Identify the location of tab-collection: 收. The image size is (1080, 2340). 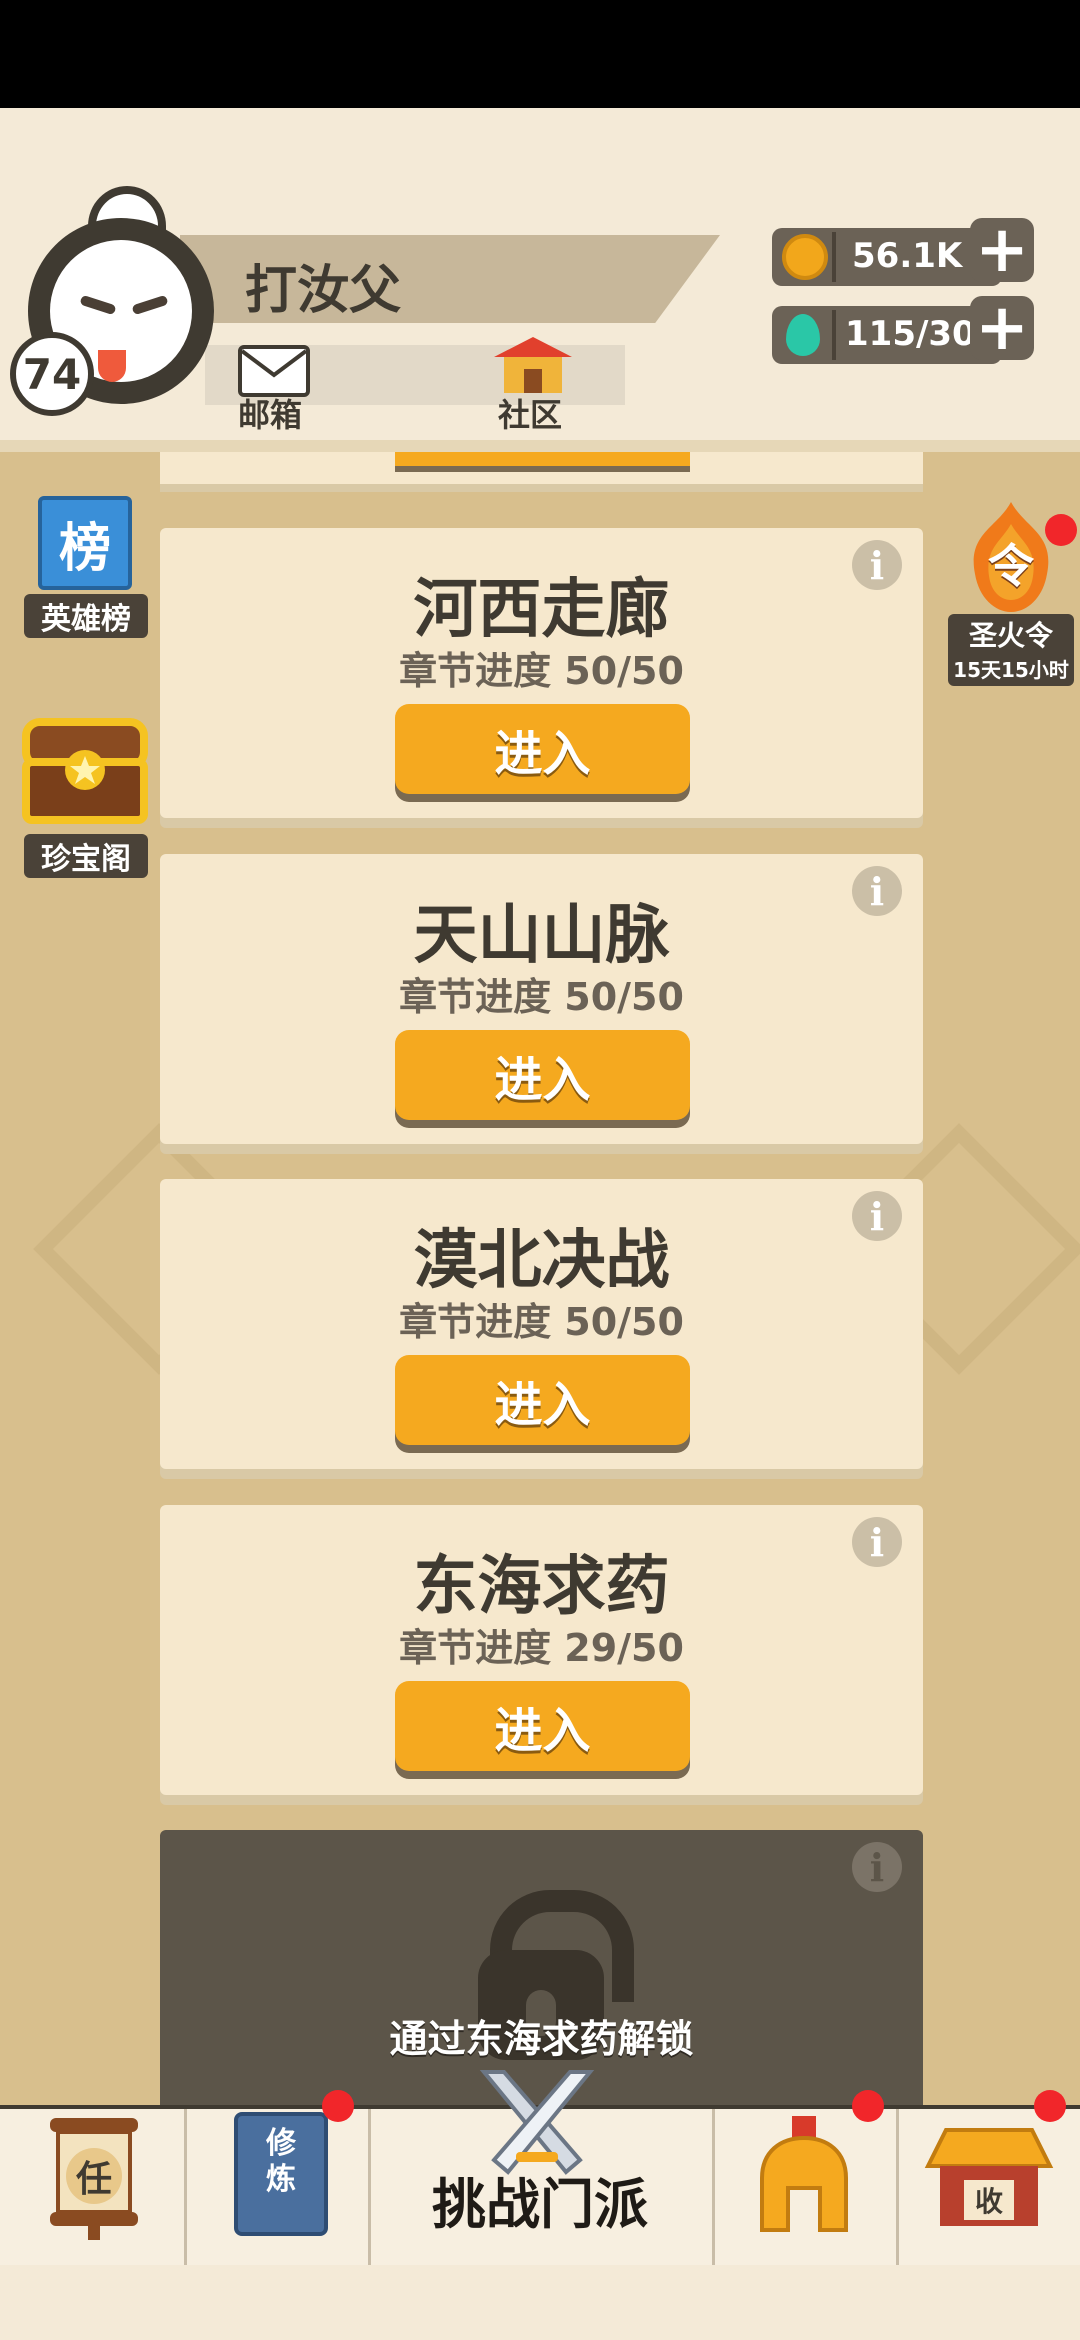
(989, 2177).